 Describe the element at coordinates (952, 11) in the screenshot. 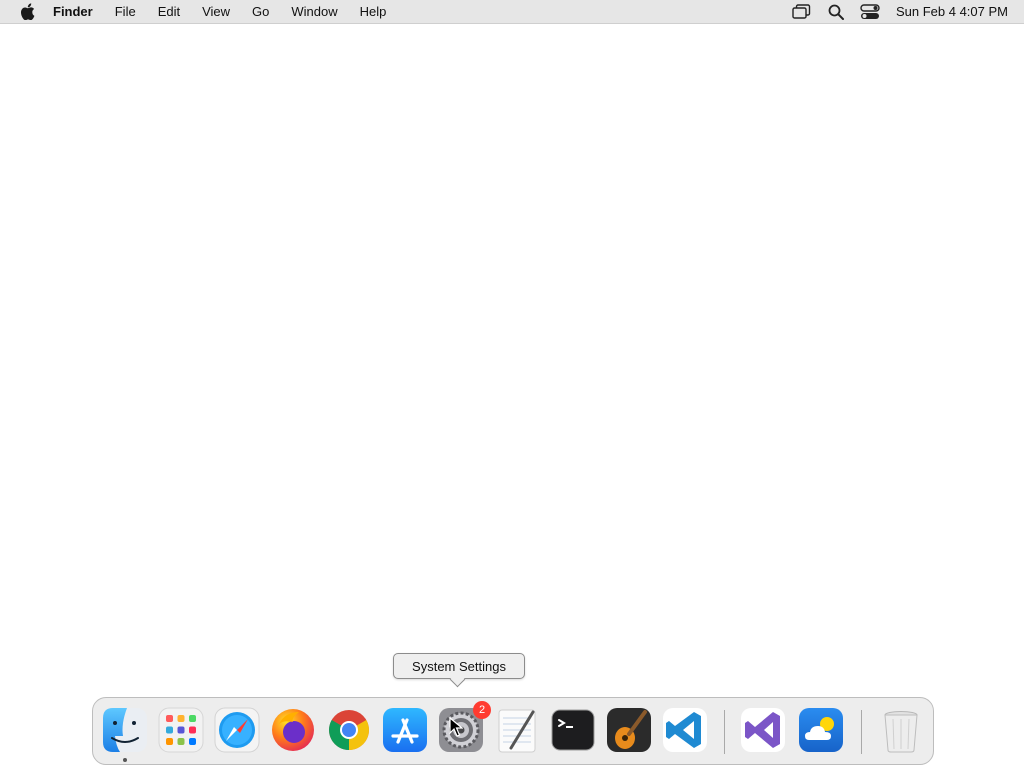

I see `menu-bar-clock: Sun Feb 4 4:07 PM` at that location.